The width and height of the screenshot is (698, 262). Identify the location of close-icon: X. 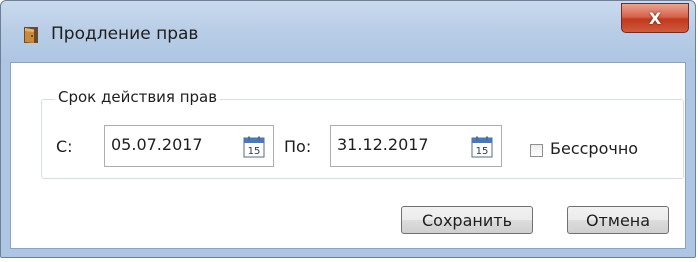
(655, 18).